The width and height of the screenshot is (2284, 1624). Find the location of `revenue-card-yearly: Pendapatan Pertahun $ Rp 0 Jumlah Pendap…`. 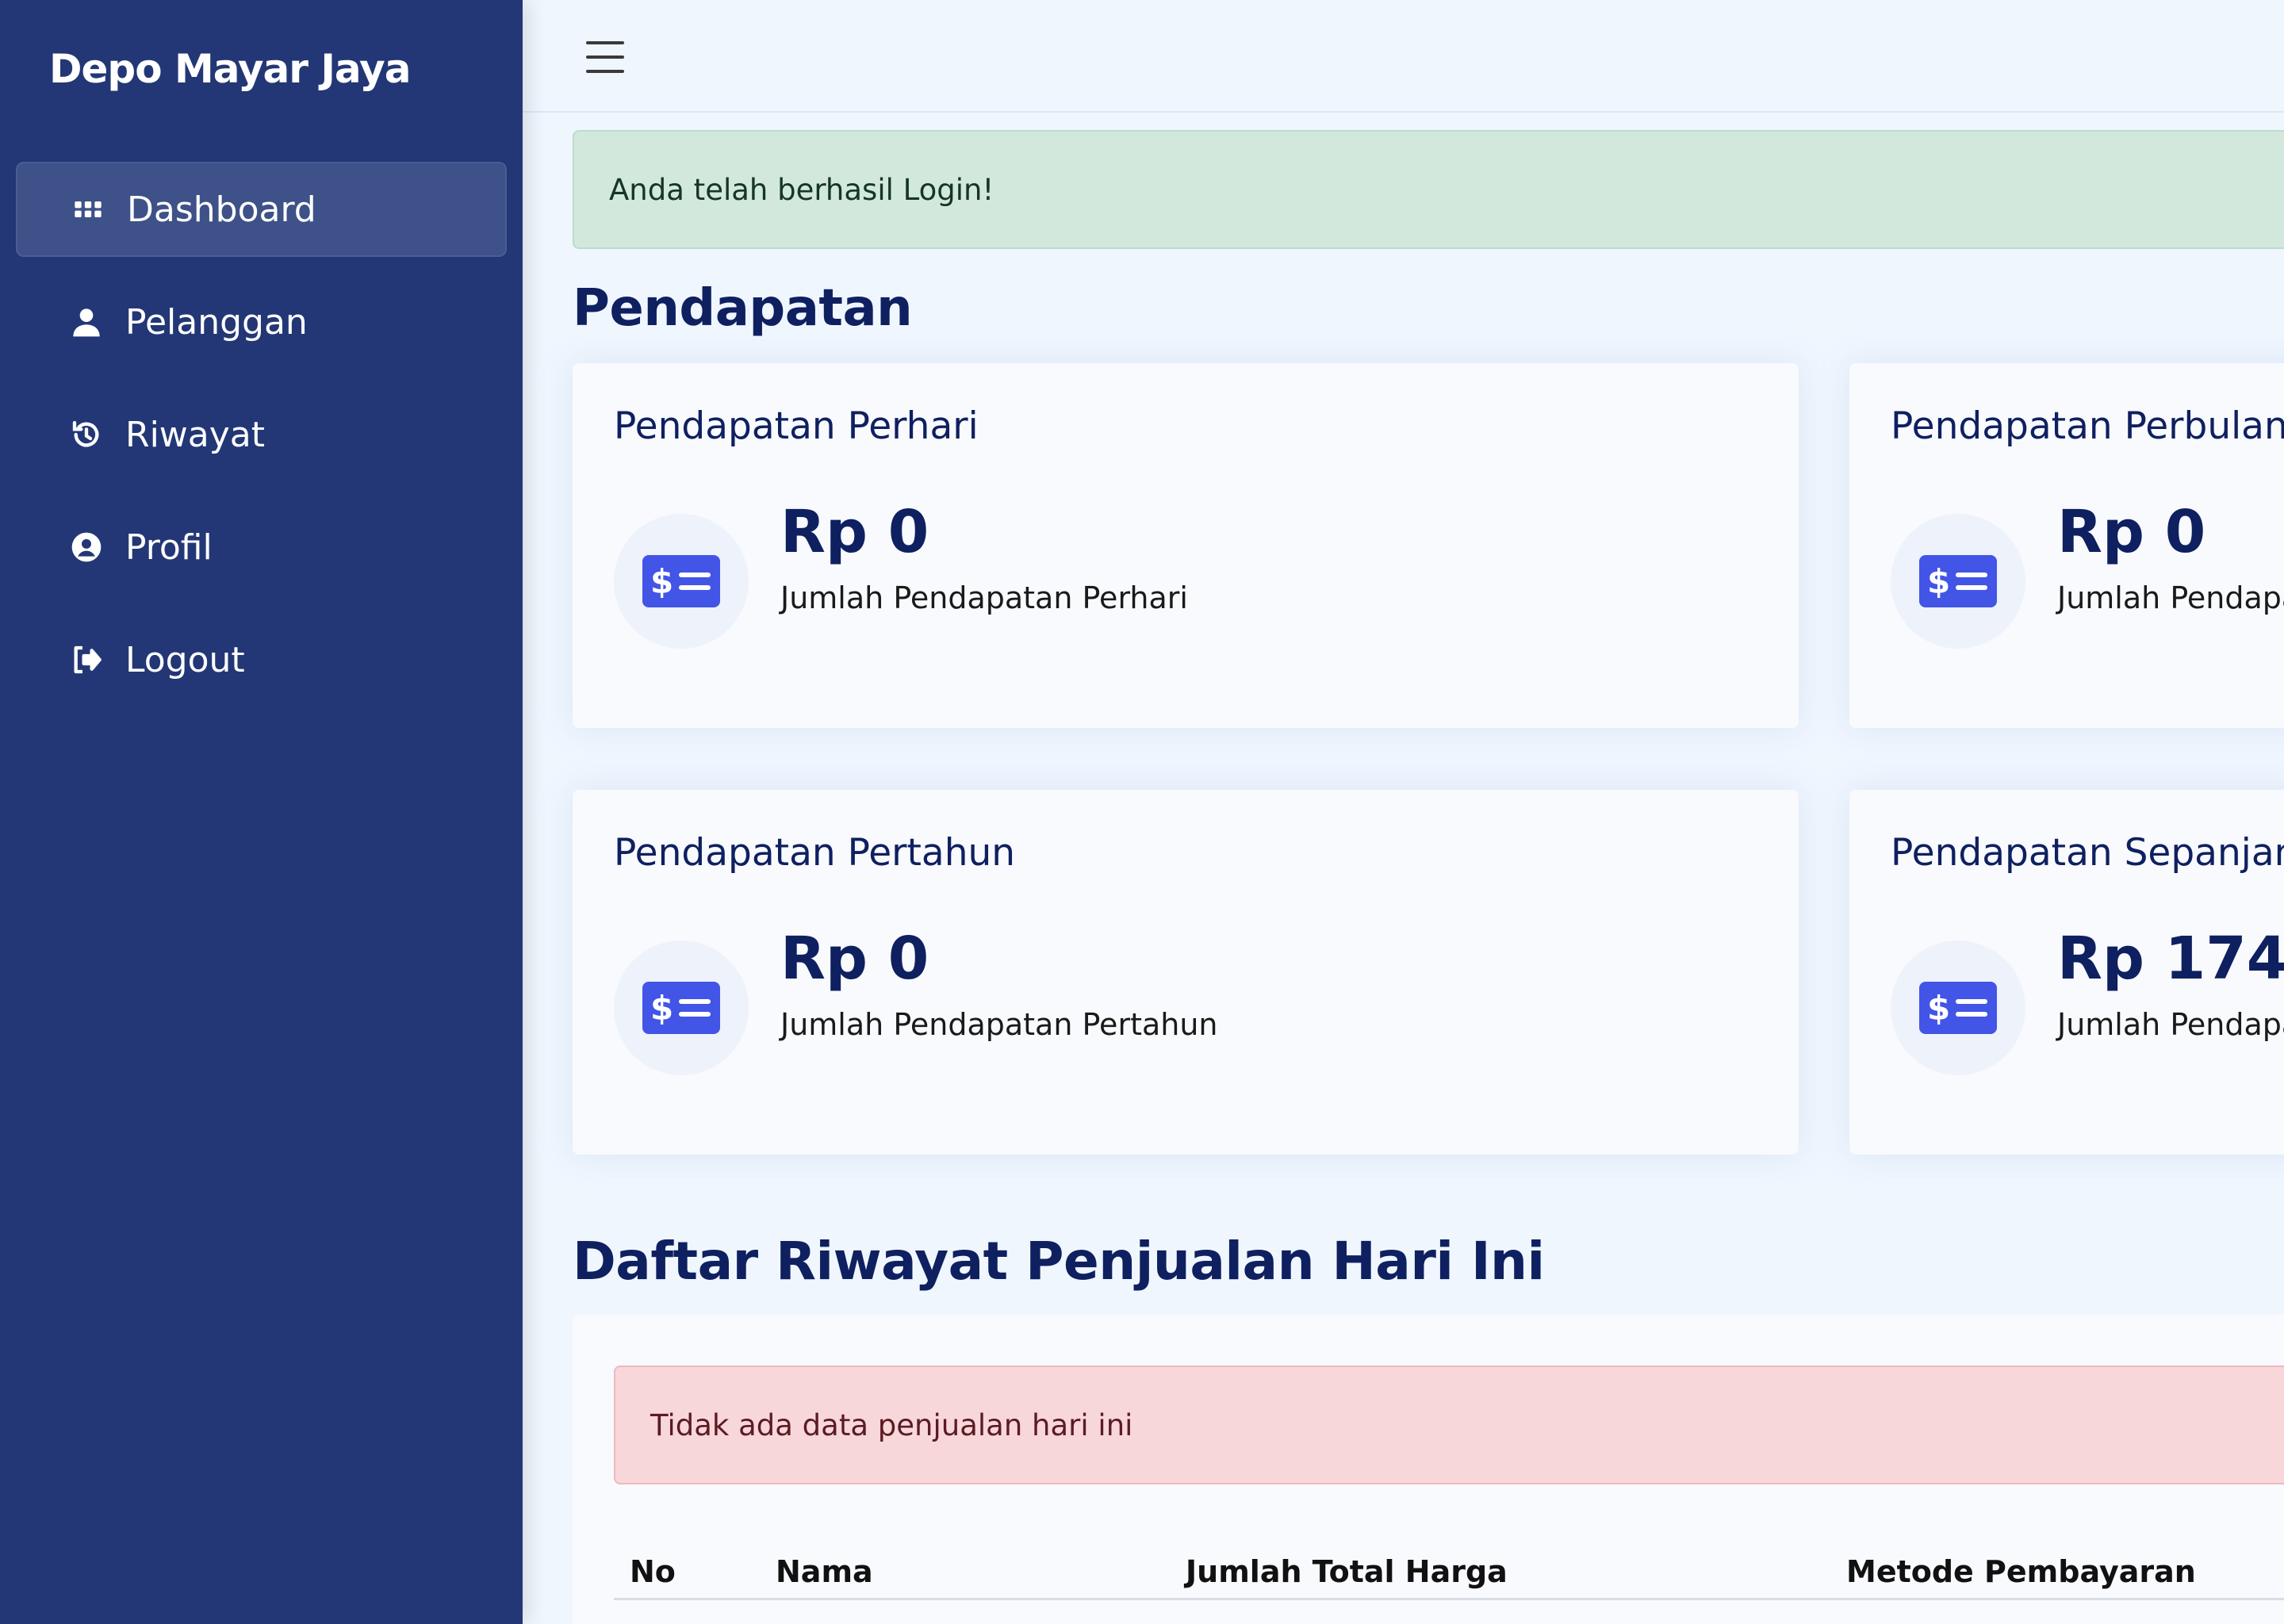

revenue-card-yearly: Pendapatan Pertahun $ Rp 0 Jumlah Pendap… is located at coordinates (1186, 972).